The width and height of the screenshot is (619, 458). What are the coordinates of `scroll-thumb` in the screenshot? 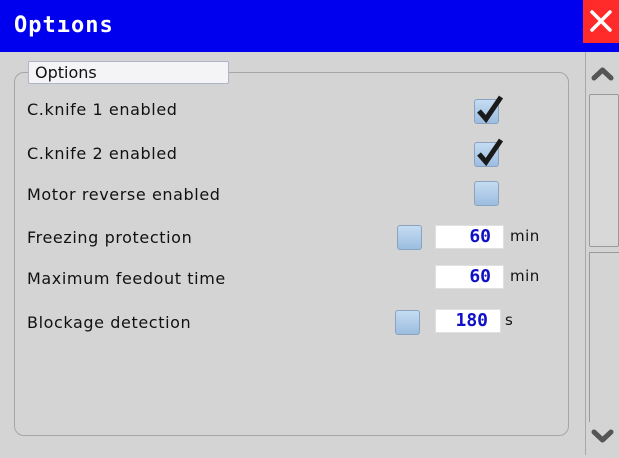 It's located at (604, 170).